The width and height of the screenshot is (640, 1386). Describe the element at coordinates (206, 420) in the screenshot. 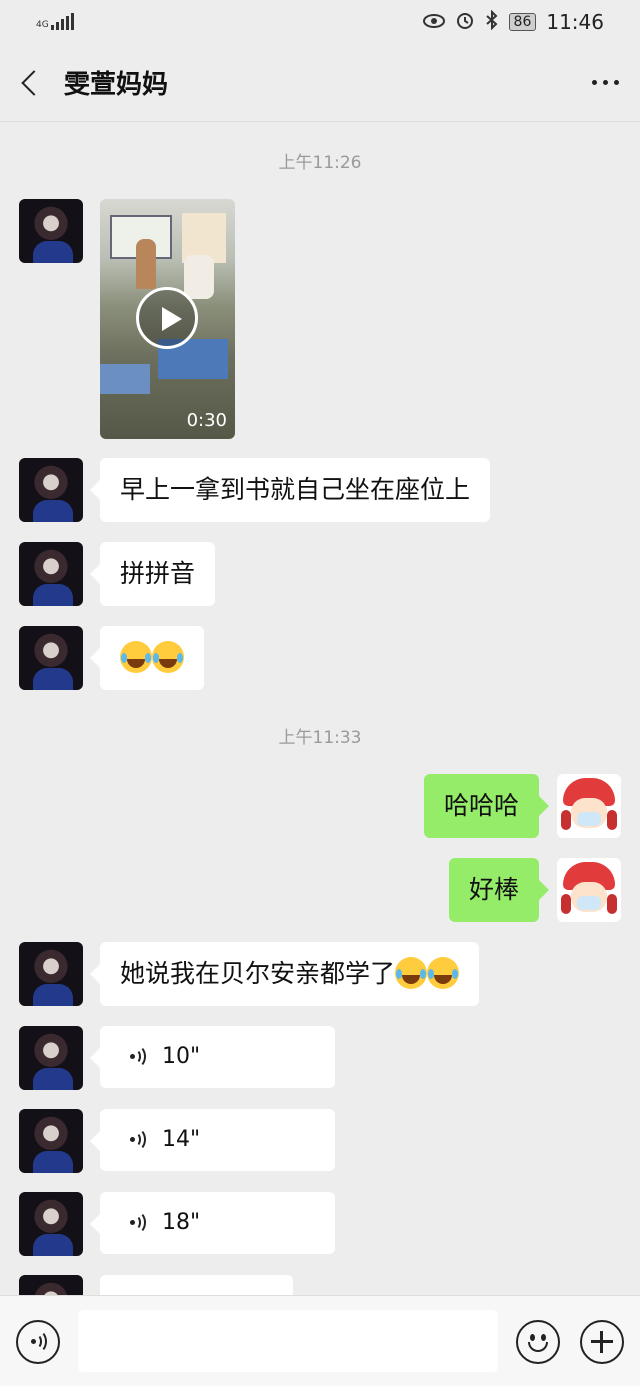

I see `video-duration: 0:30` at that location.